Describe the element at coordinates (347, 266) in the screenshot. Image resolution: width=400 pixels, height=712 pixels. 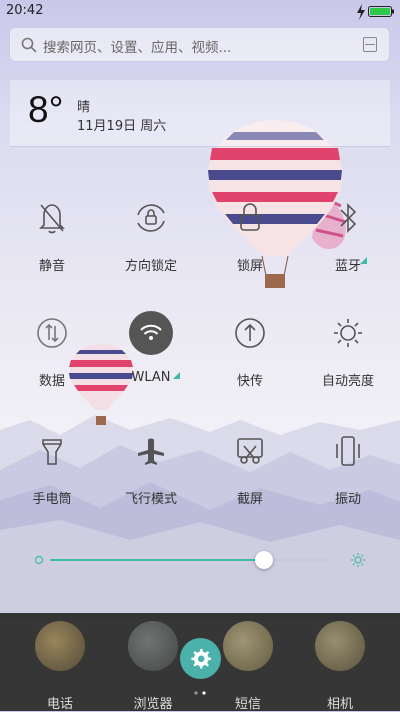
I see `toggle-bluetooth-label: 蓝牙` at that location.